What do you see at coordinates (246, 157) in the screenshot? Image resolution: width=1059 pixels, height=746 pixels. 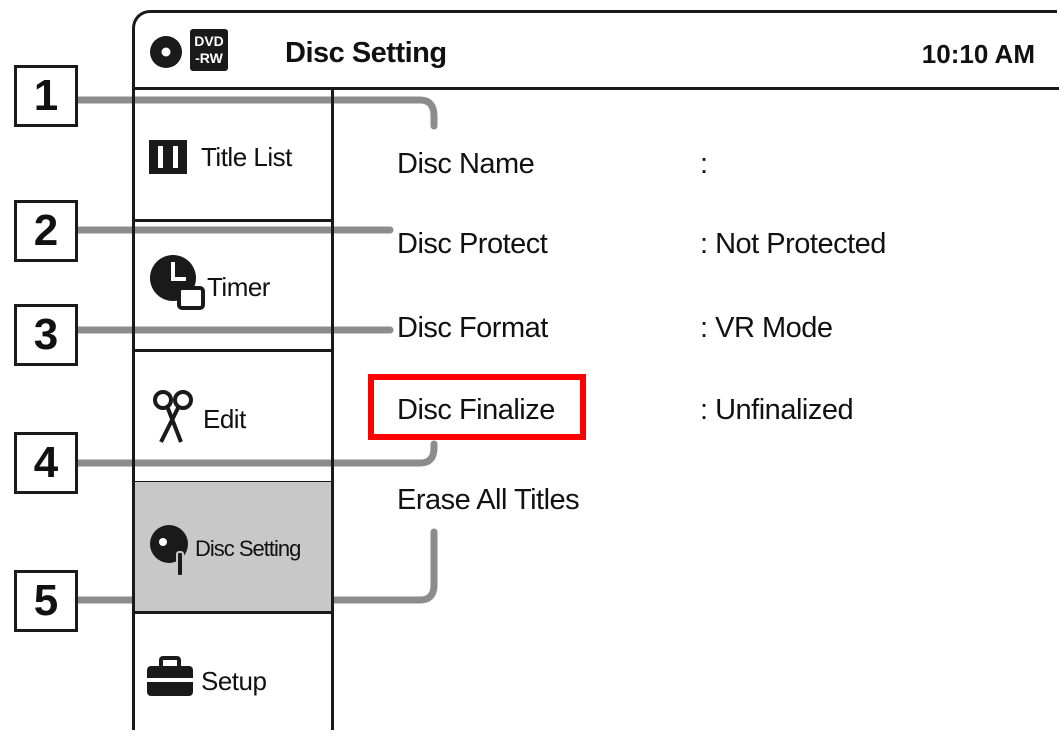 I see `sidebar-item-label: Title List` at bounding box center [246, 157].